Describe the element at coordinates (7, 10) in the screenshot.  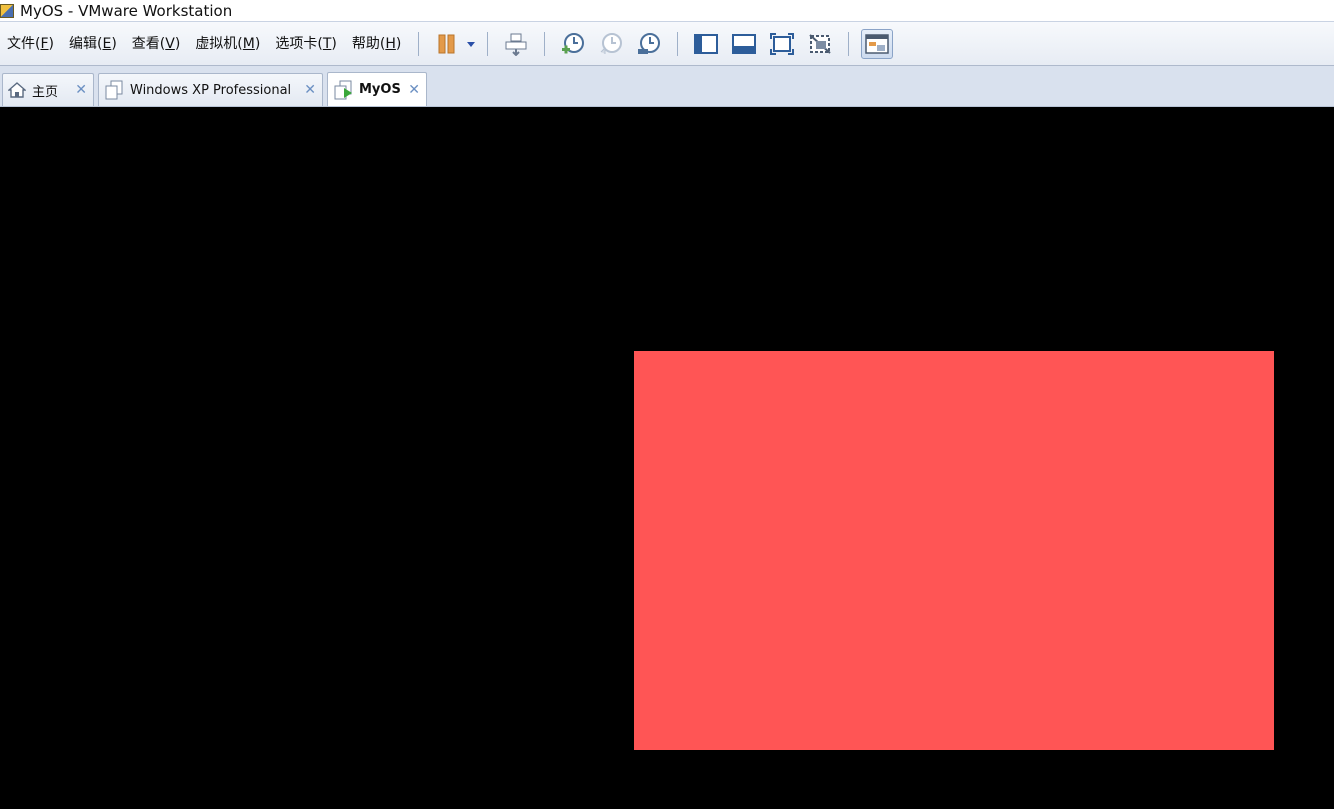
I see `vmware-app-icon` at that location.